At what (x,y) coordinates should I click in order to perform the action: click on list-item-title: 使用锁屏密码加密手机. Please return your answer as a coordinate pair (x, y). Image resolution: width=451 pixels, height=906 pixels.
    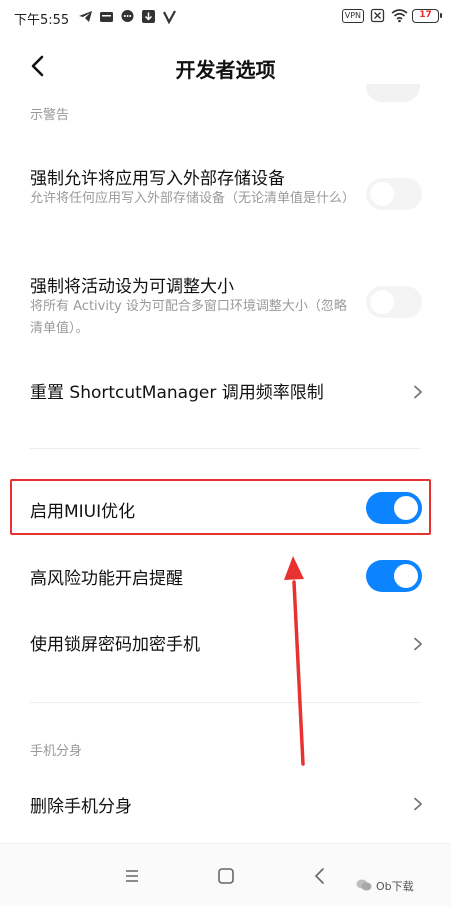
    Looking at the image, I should click on (115, 645).